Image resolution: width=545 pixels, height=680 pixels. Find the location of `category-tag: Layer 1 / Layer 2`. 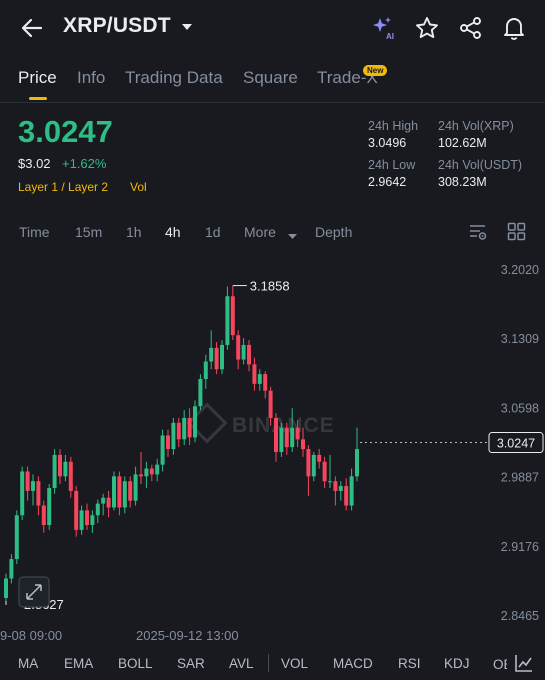

category-tag: Layer 1 / Layer 2 is located at coordinates (63, 187).